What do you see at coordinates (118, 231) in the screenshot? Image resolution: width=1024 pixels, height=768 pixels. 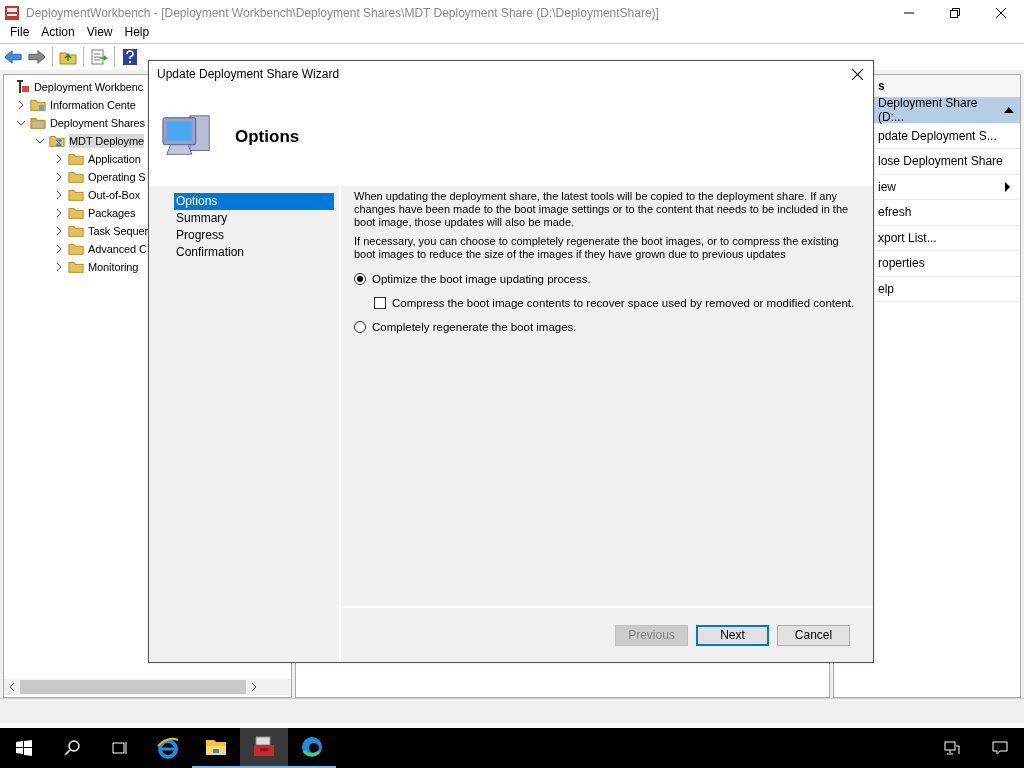 I see `tree-item: Task Sequer` at bounding box center [118, 231].